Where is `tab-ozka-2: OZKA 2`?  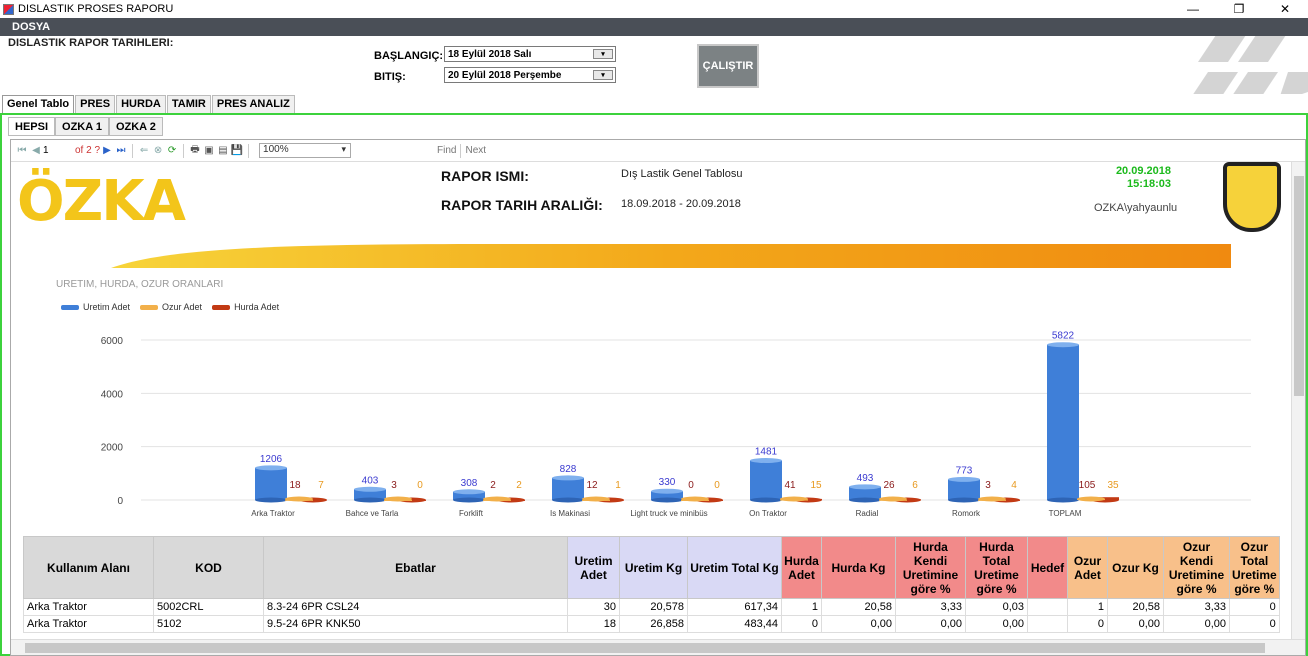
tab-ozka-2: OZKA 2 is located at coordinates (135, 126).